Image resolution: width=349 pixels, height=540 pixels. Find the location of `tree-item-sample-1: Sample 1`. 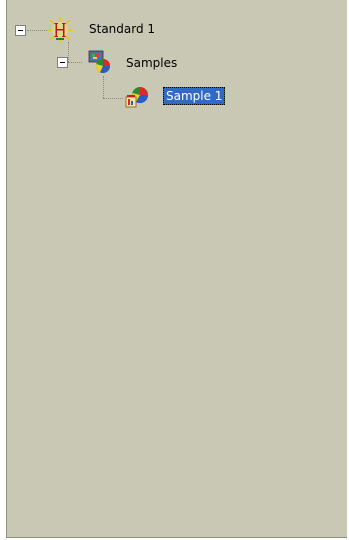

tree-item-sample-1: Sample 1 is located at coordinates (194, 96).